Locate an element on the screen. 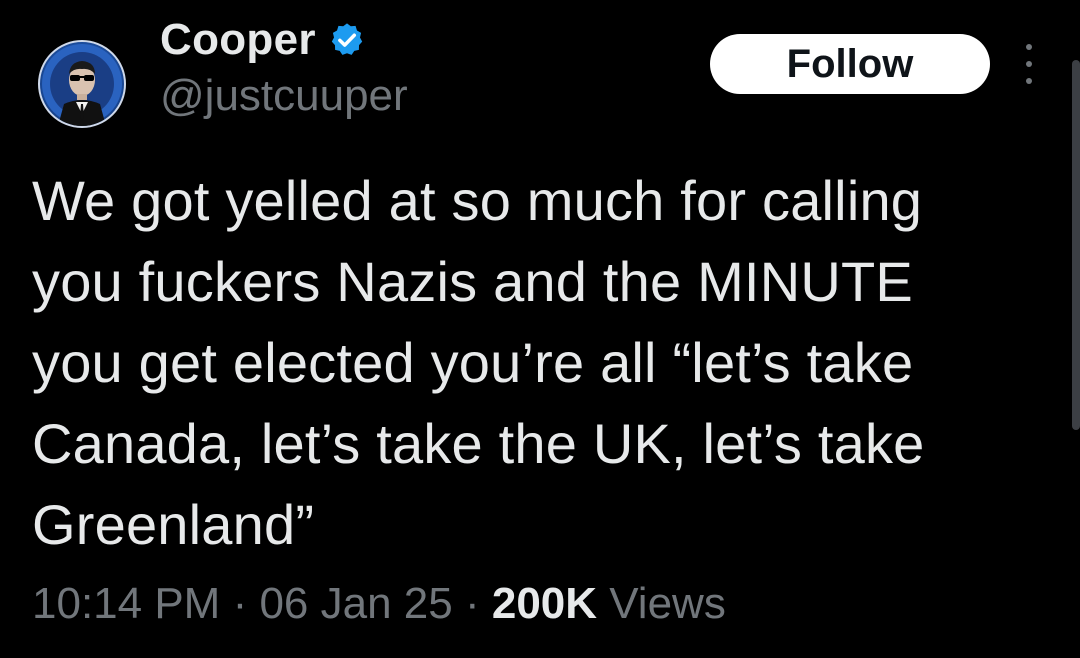  tweet-meta: 10:14 PM · 06 Jan 25 · 200K Views is located at coordinates (379, 604).